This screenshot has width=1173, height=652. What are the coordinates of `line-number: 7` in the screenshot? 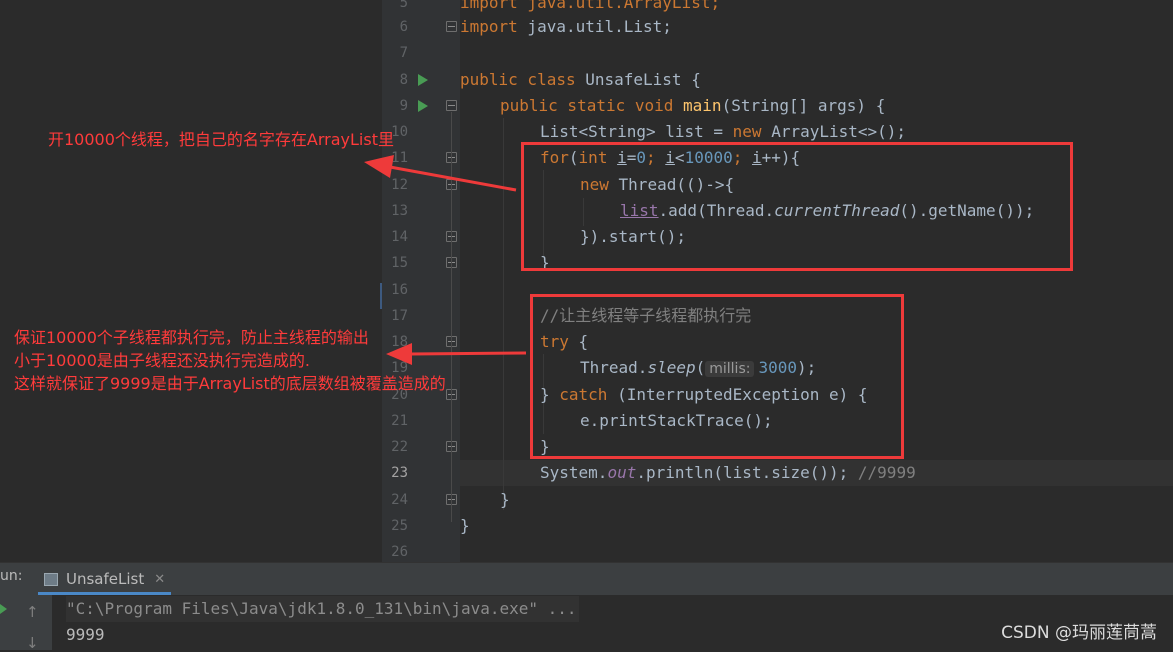 It's located at (403, 53).